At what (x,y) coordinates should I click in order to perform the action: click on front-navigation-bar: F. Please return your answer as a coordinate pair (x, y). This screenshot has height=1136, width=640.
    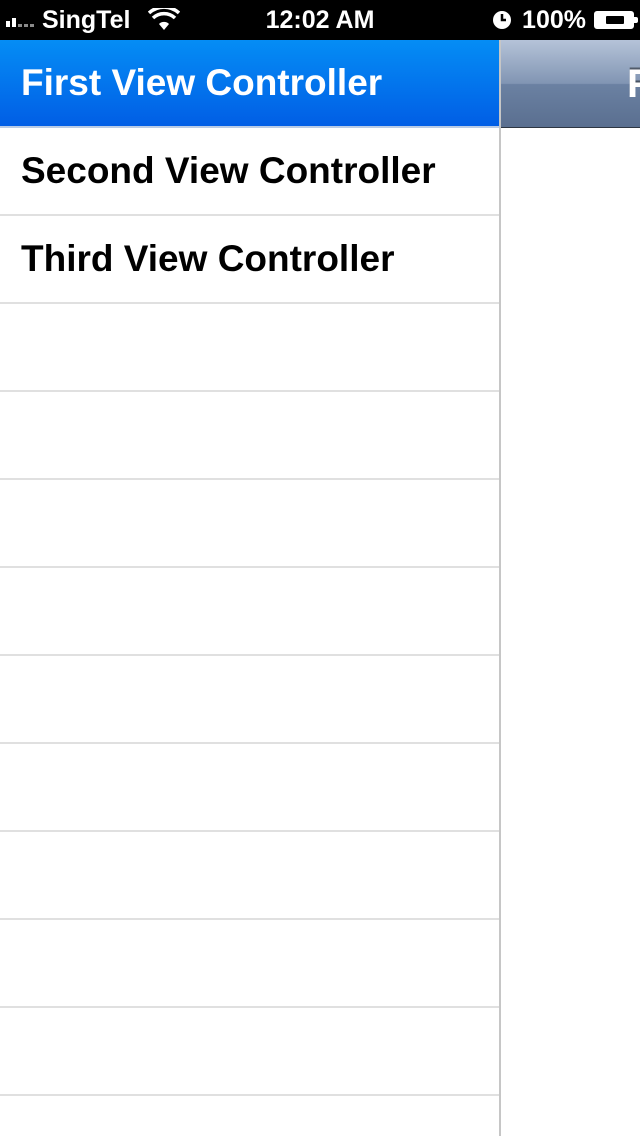
    Looking at the image, I should click on (570, 84).